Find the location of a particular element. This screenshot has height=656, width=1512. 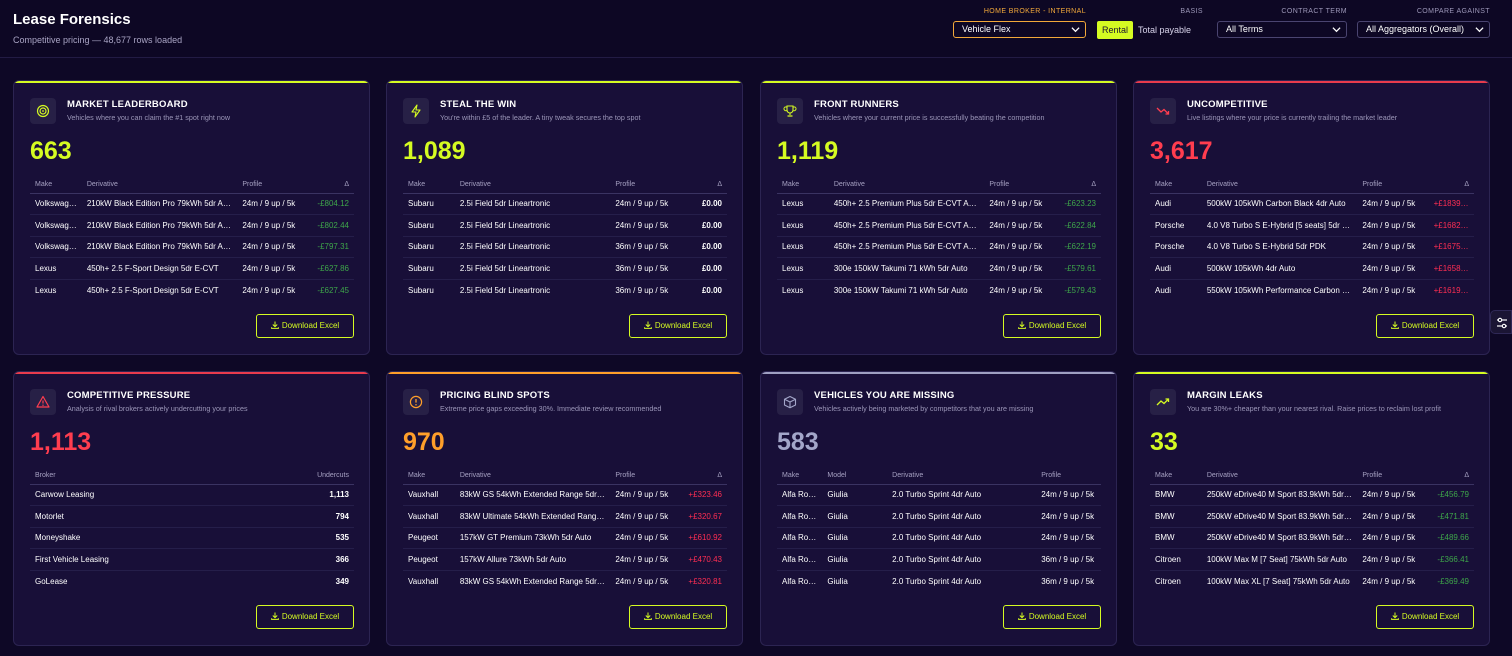

card-title: MARKET LEADERBOARD is located at coordinates (127, 104).